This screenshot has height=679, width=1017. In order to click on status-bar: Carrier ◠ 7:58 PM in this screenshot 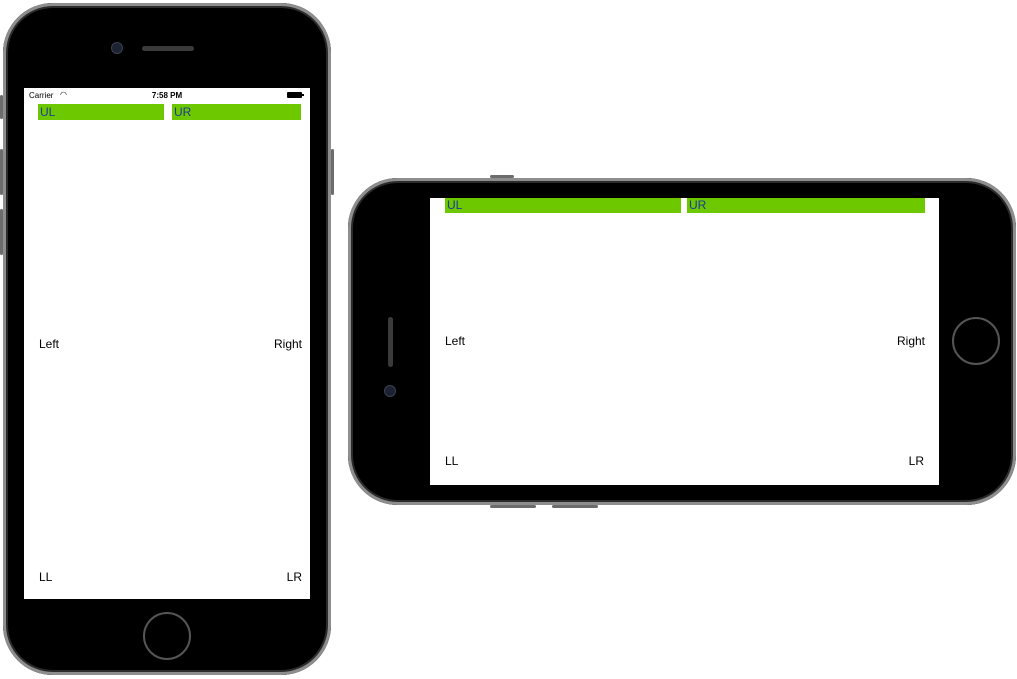, I will do `click(167, 95)`.